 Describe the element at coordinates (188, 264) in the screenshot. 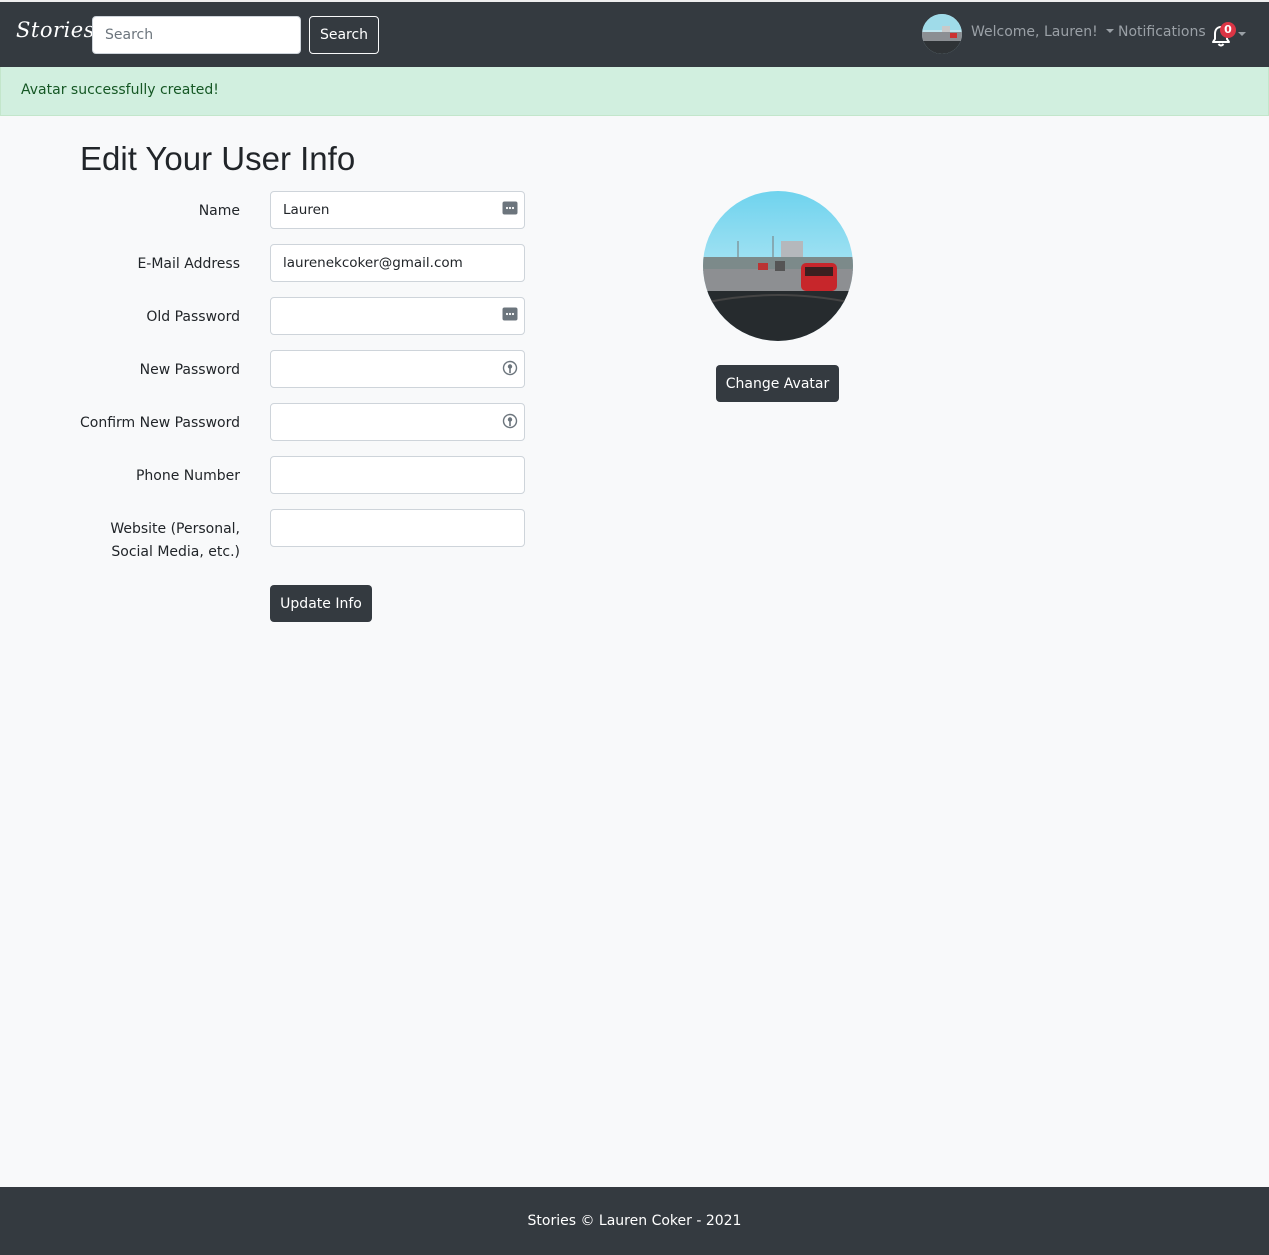

I see `email-label: E-Mail Address` at that location.